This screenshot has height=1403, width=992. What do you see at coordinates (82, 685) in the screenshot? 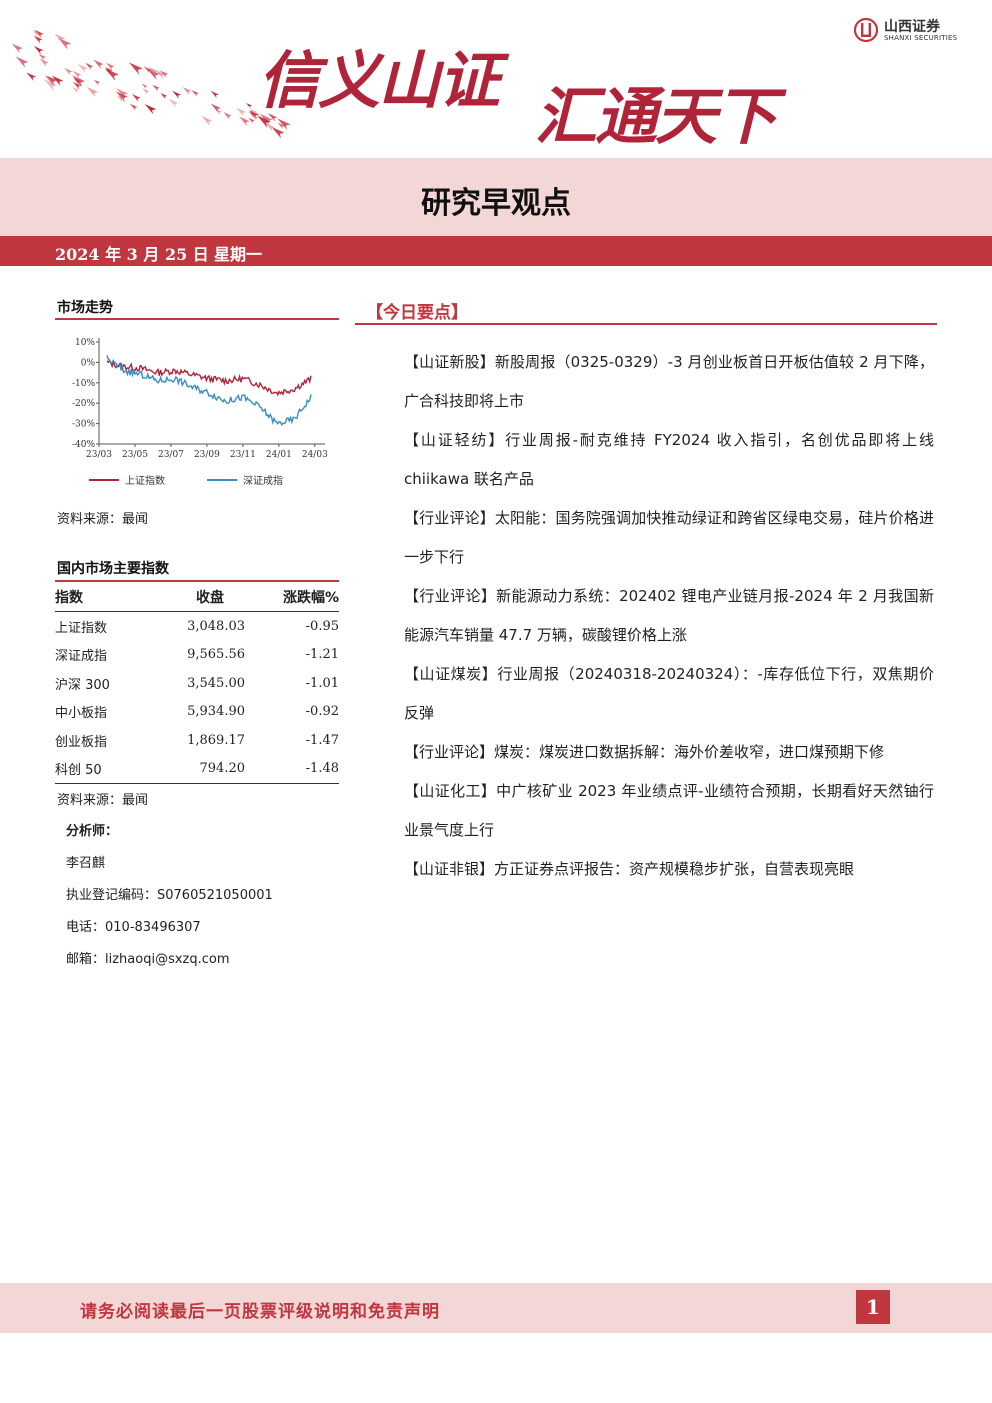
I see `index-name-cell: 沪深 300` at bounding box center [82, 685].